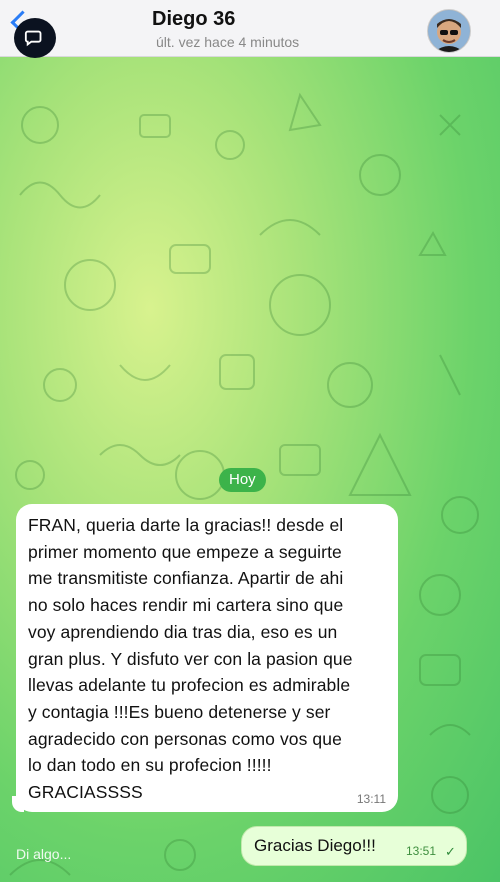 The image size is (500, 882). What do you see at coordinates (250, 29) in the screenshot?
I see `chat-header: Diego 36 últ. vez hace 4 minutos` at bounding box center [250, 29].